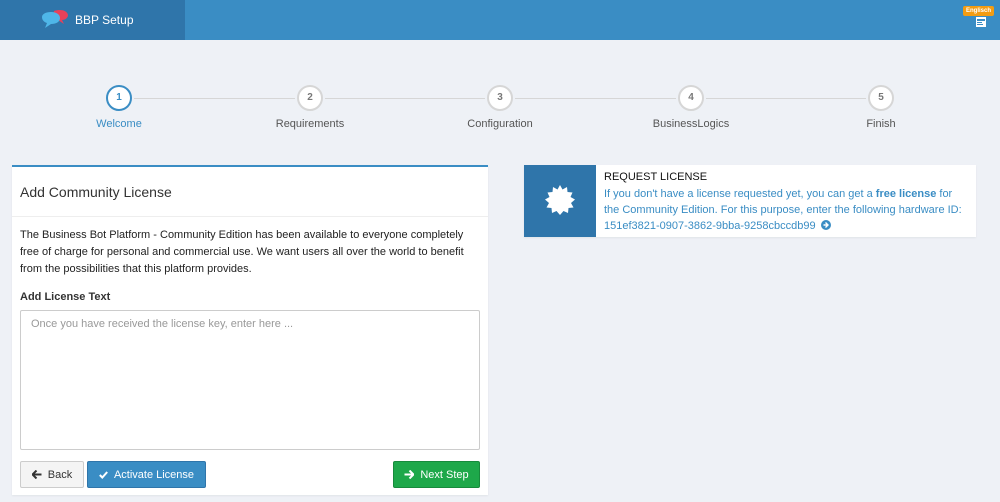 Image resolution: width=1000 pixels, height=502 pixels. Describe the element at coordinates (881, 124) in the screenshot. I see `step-label: Finish` at that location.